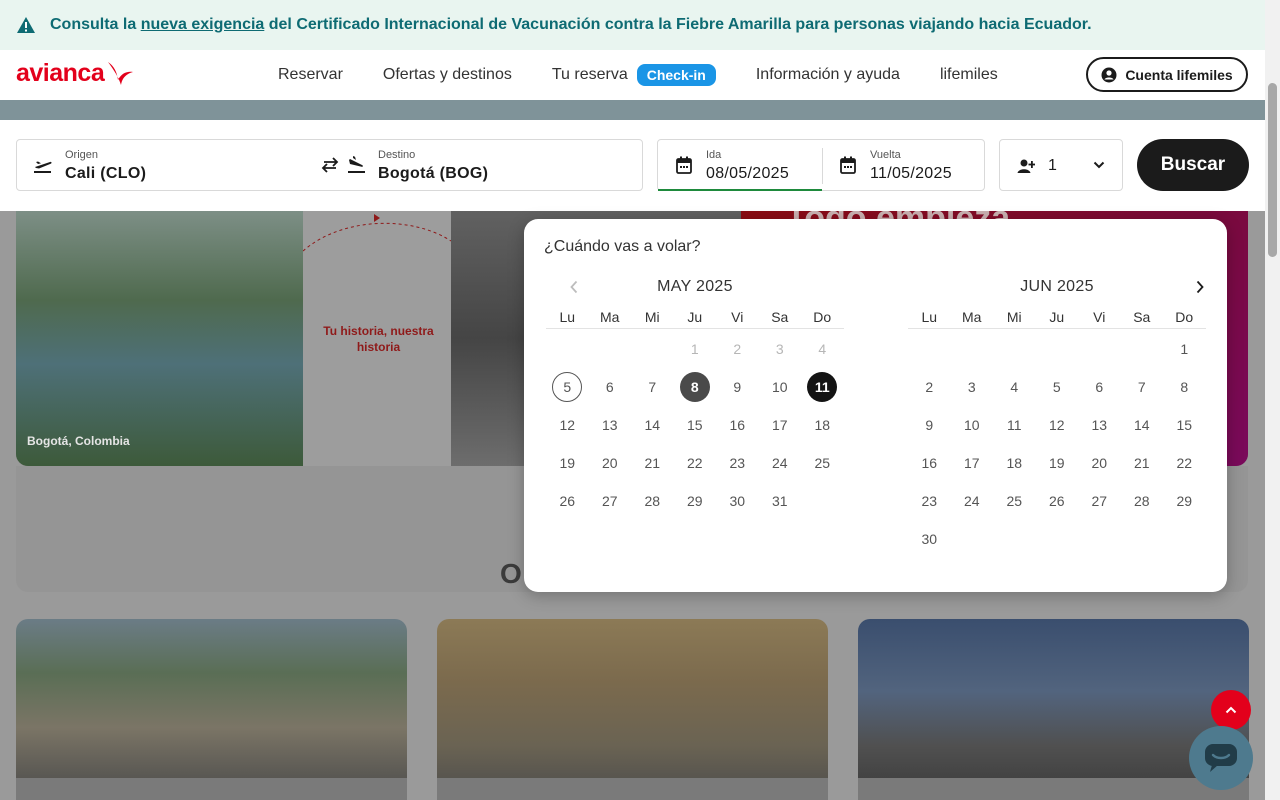 This screenshot has height=800, width=1280. Describe the element at coordinates (1109, 74) in the screenshot. I see `user-icon` at that location.